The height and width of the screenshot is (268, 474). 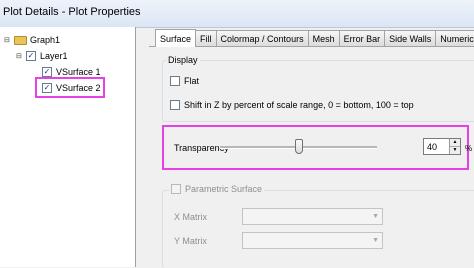 I want to click on tab-fill: Fill, so click(x=206, y=38).